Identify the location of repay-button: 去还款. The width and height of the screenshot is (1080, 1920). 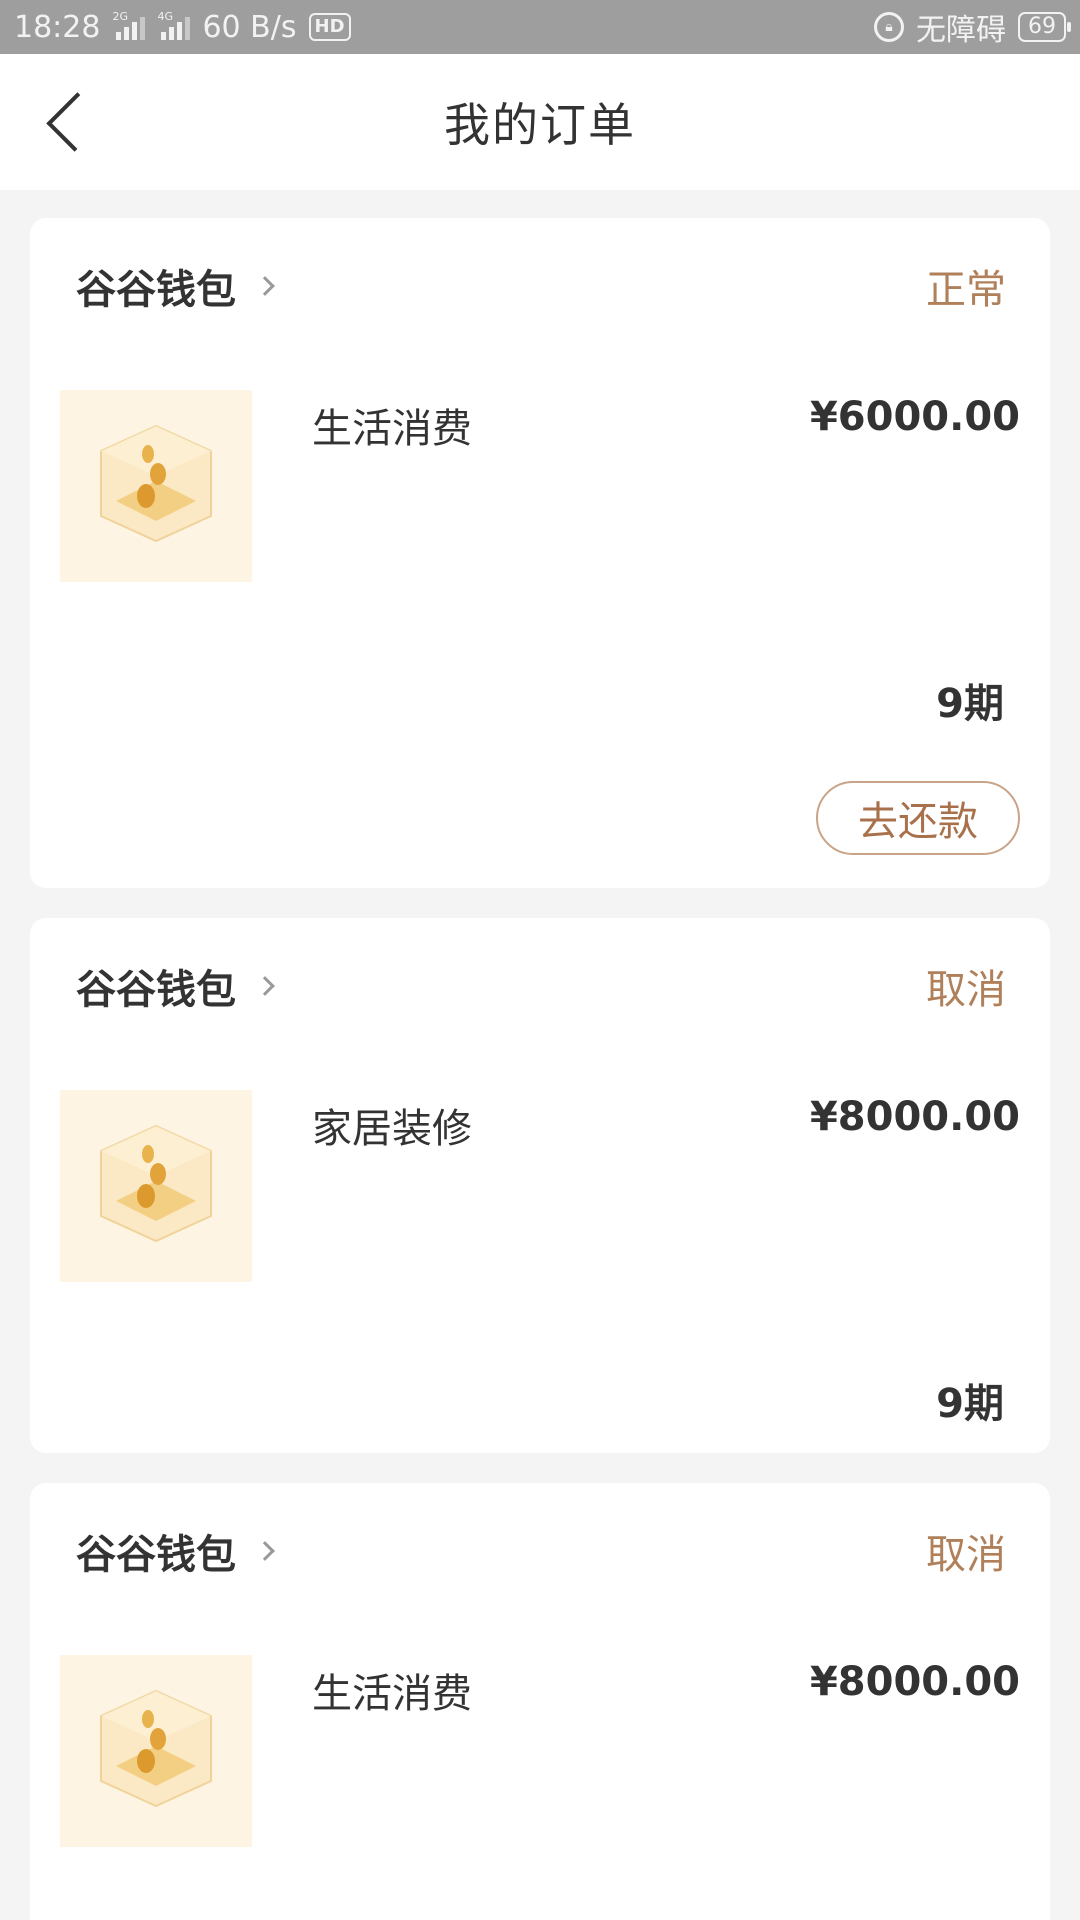
(918, 818).